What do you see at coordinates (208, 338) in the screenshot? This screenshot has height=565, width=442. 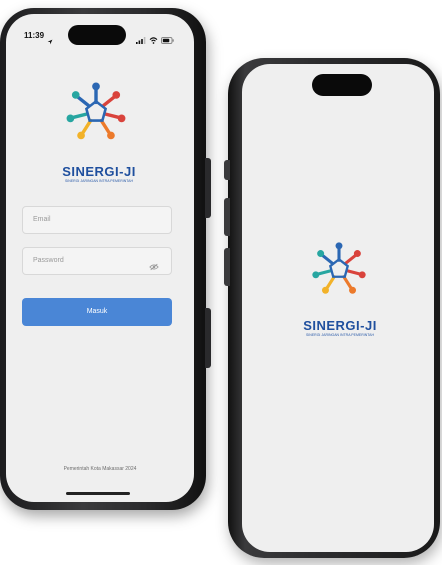 I see `side-button-lower` at bounding box center [208, 338].